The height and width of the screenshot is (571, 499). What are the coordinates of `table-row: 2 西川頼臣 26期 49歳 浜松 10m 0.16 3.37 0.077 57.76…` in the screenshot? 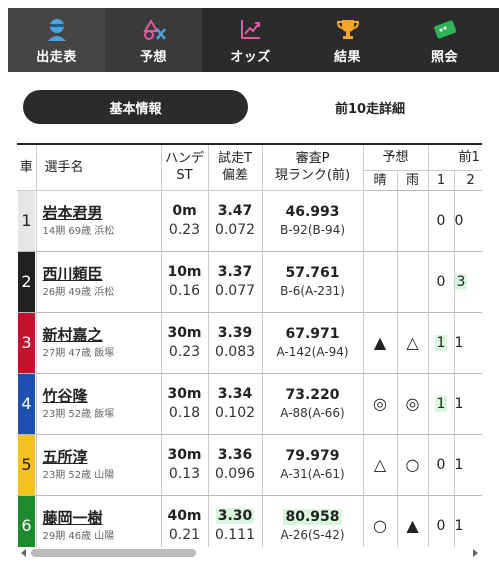 It's located at (249, 282).